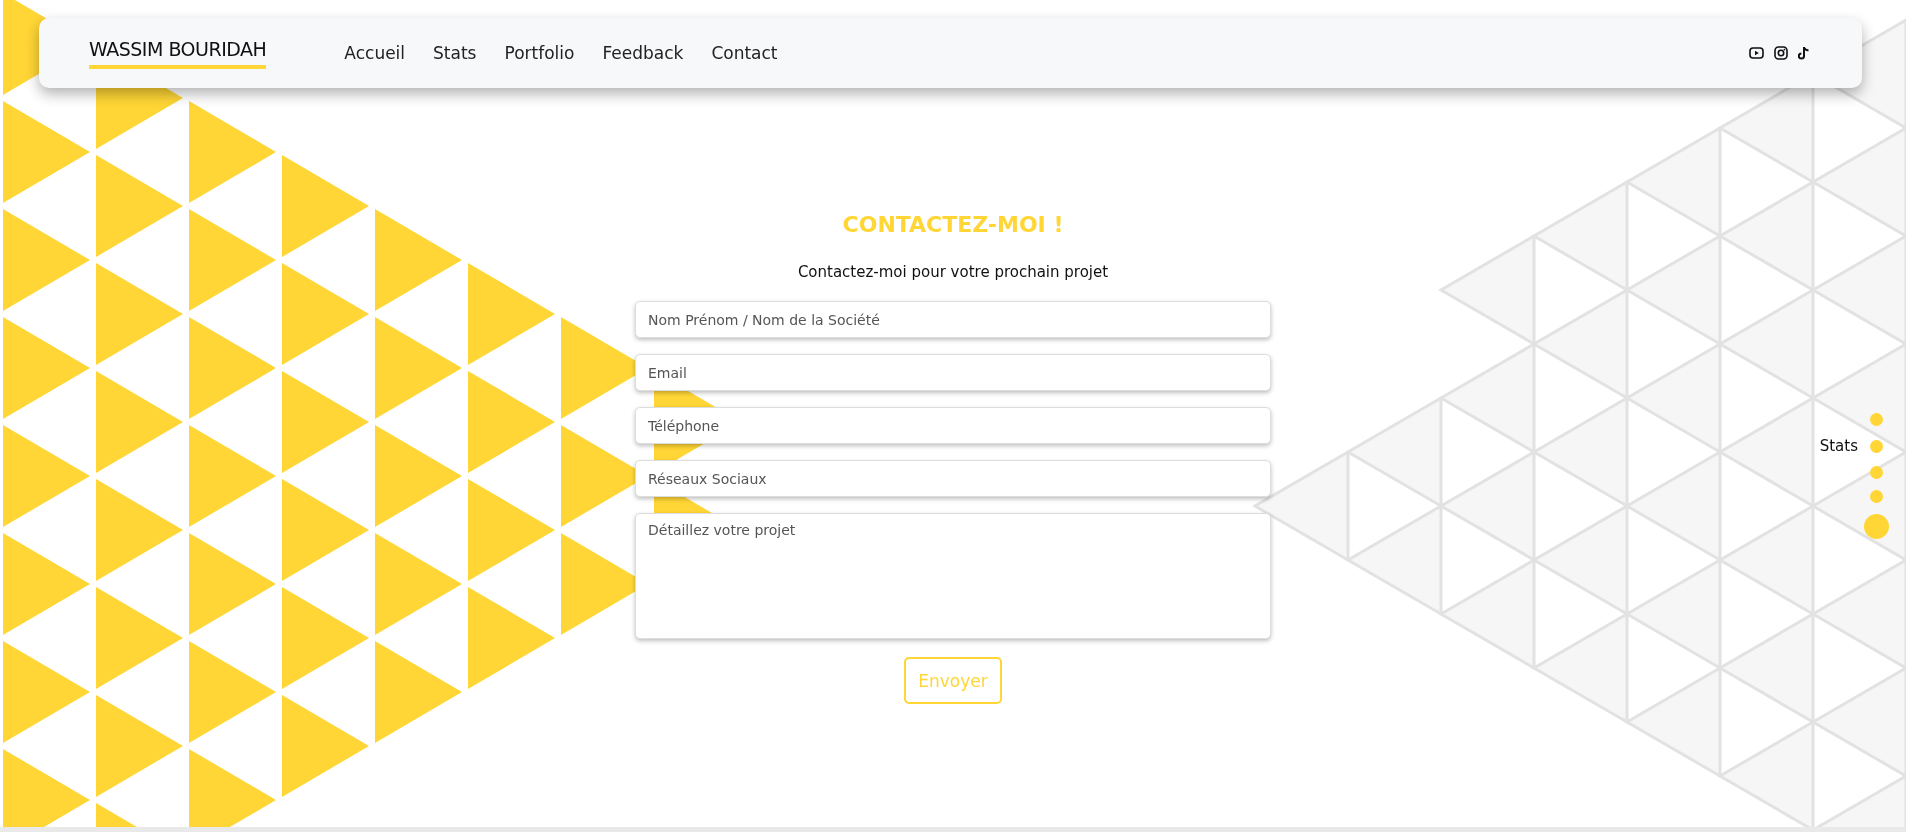 The height and width of the screenshot is (832, 1906). What do you see at coordinates (1804, 53) in the screenshot?
I see `music-note-icon` at bounding box center [1804, 53].